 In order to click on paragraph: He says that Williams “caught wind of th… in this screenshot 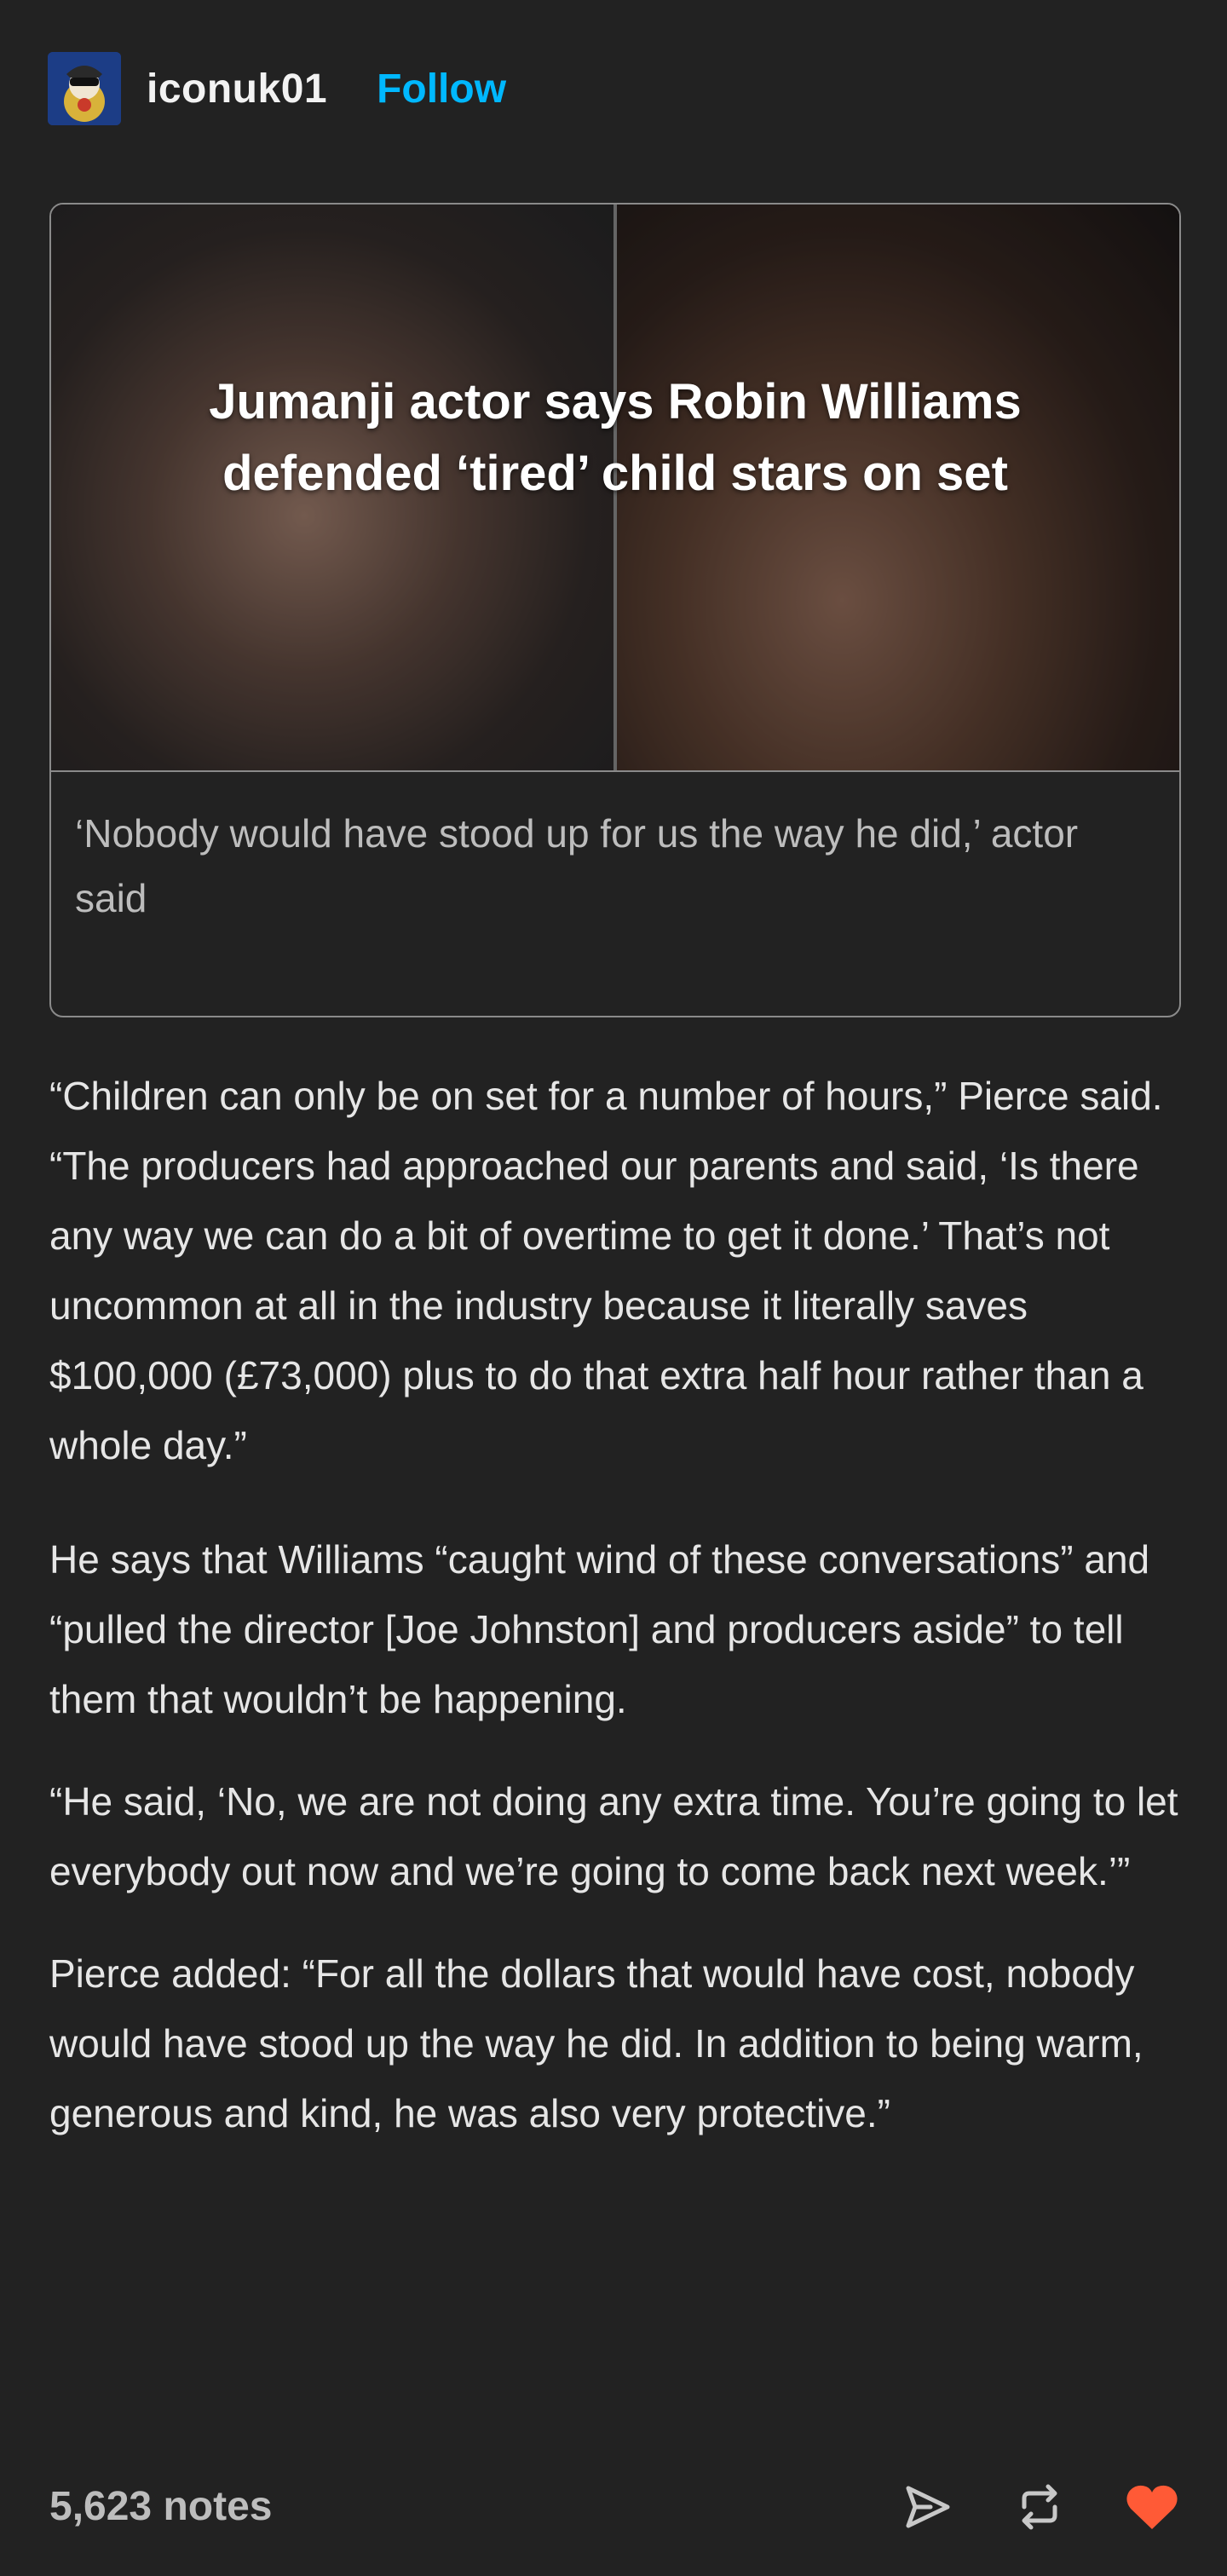, I will do `click(599, 1629)`.